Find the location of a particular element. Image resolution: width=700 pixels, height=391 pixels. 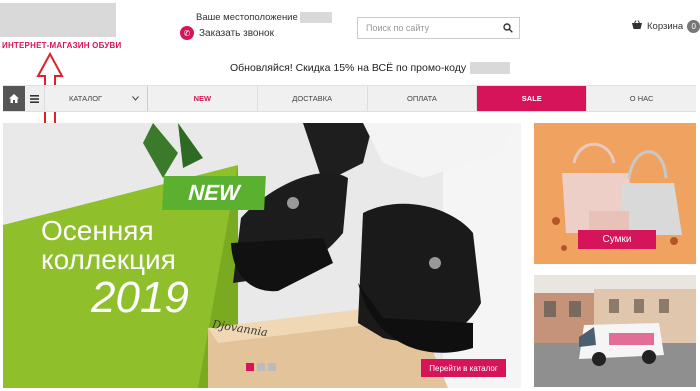

main-navigation: КАТАЛОГ NEW ДОСТАВКА ОПЛАТА SALE О НАС is located at coordinates (349, 98).